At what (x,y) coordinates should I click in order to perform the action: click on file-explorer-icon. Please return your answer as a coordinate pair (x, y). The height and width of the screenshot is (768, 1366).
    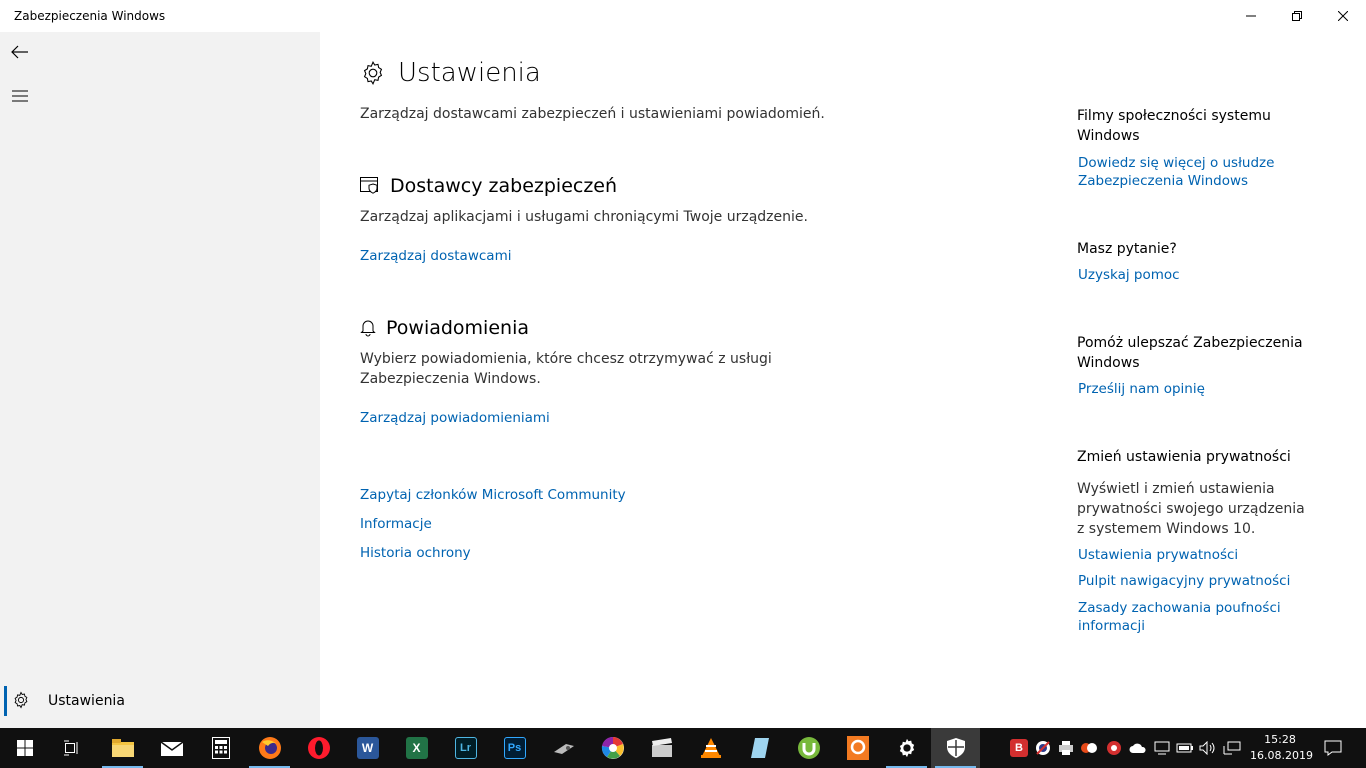
    Looking at the image, I should click on (122, 748).